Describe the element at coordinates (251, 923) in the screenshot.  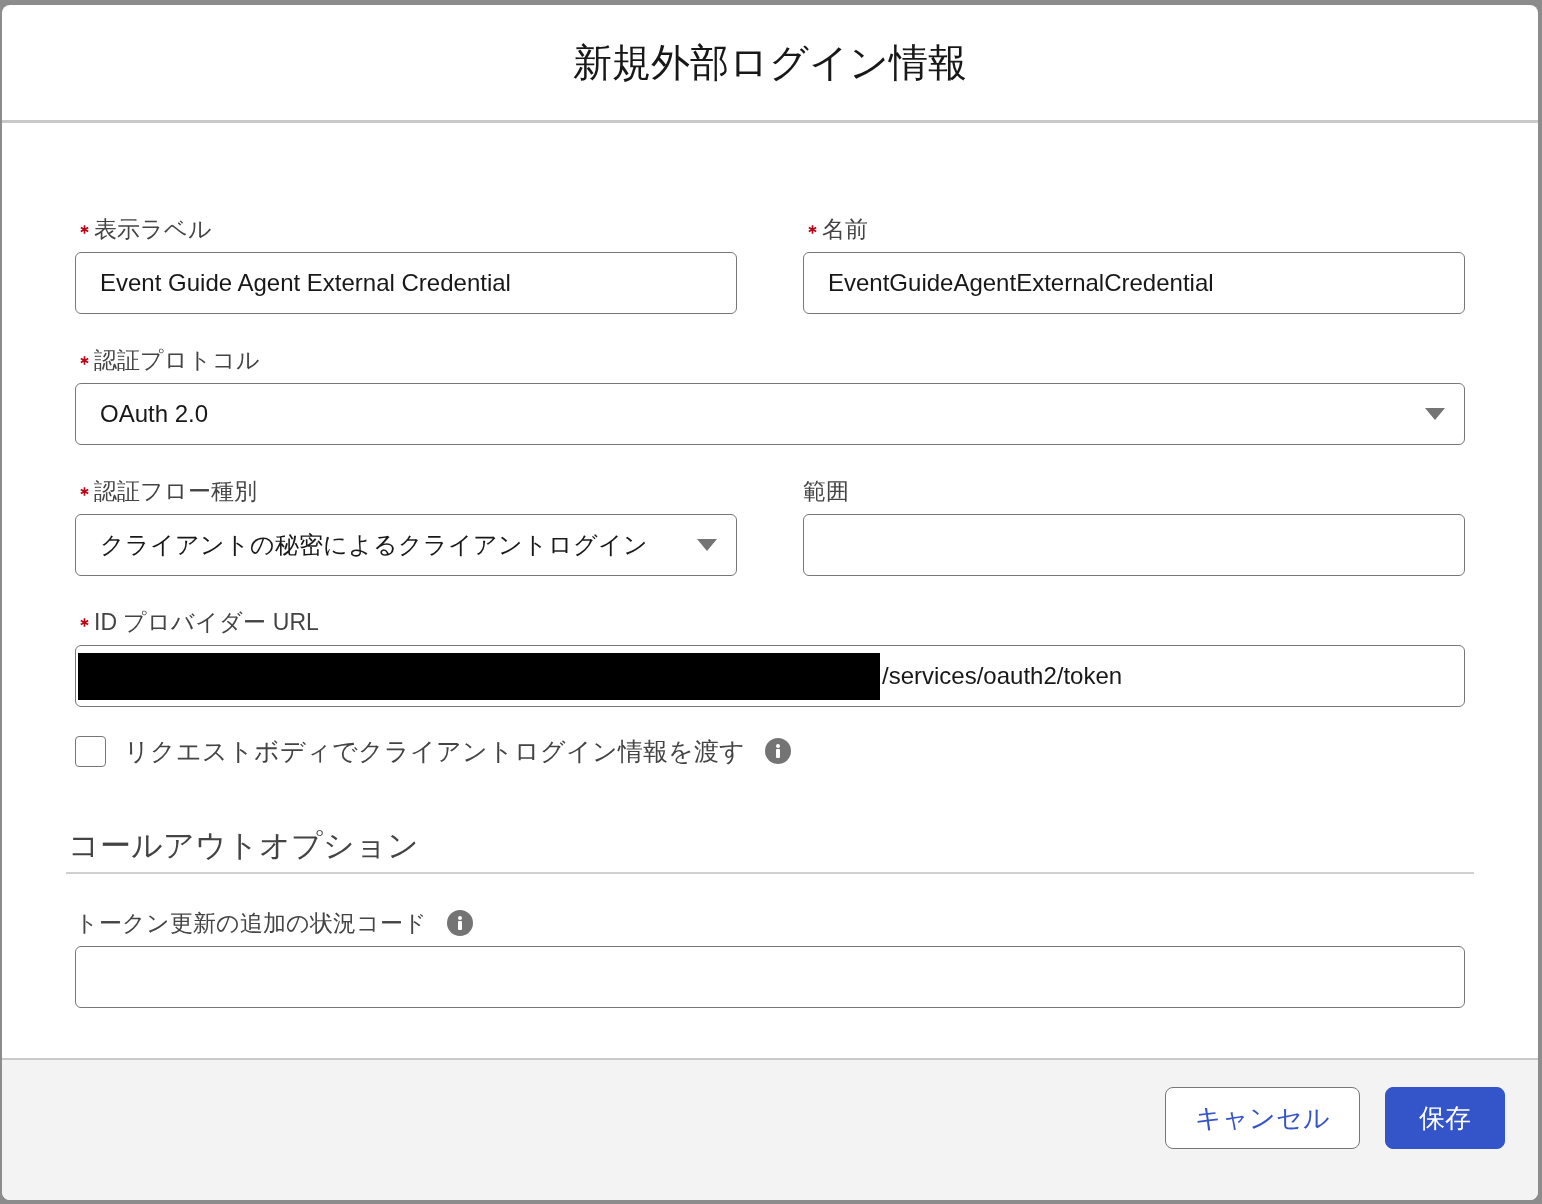
I see `field-label: トークン更新の追加の状況コード` at that location.